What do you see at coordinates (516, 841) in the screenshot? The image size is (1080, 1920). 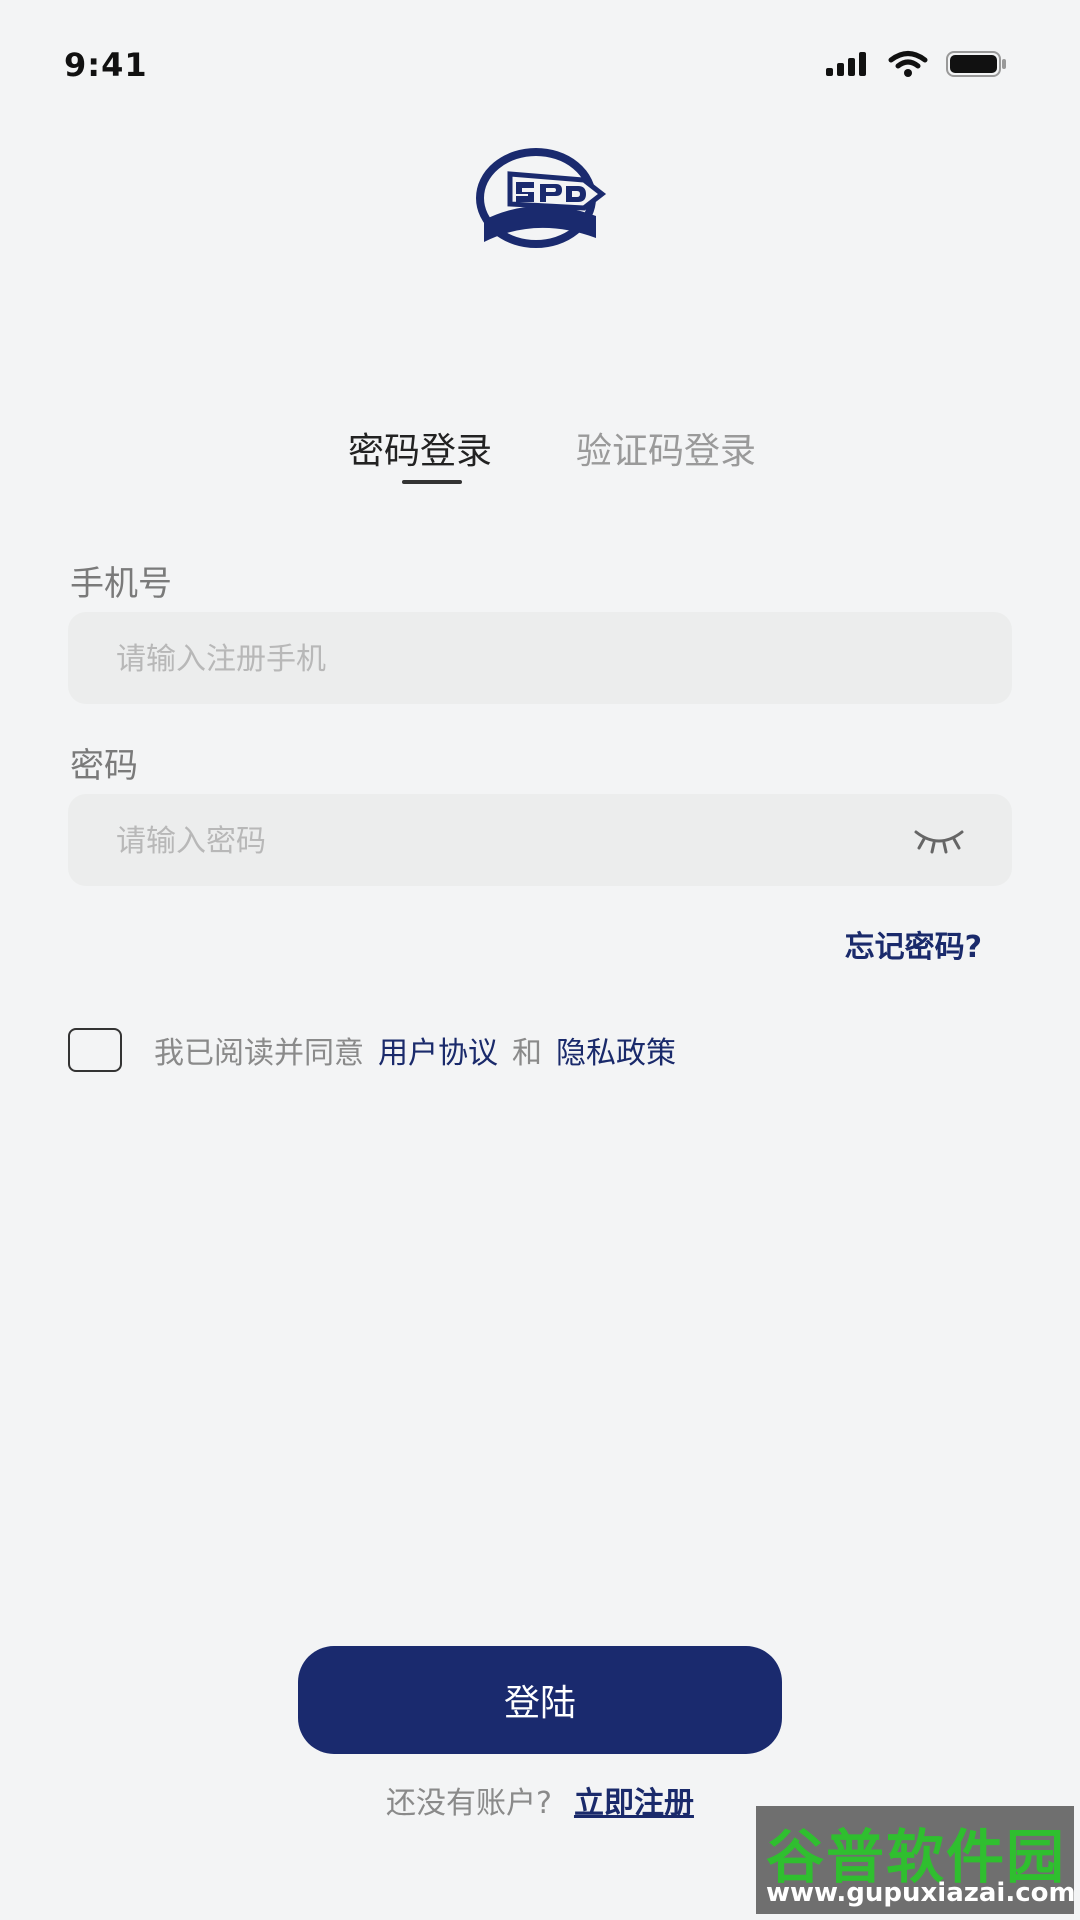 I see `password-input` at bounding box center [516, 841].